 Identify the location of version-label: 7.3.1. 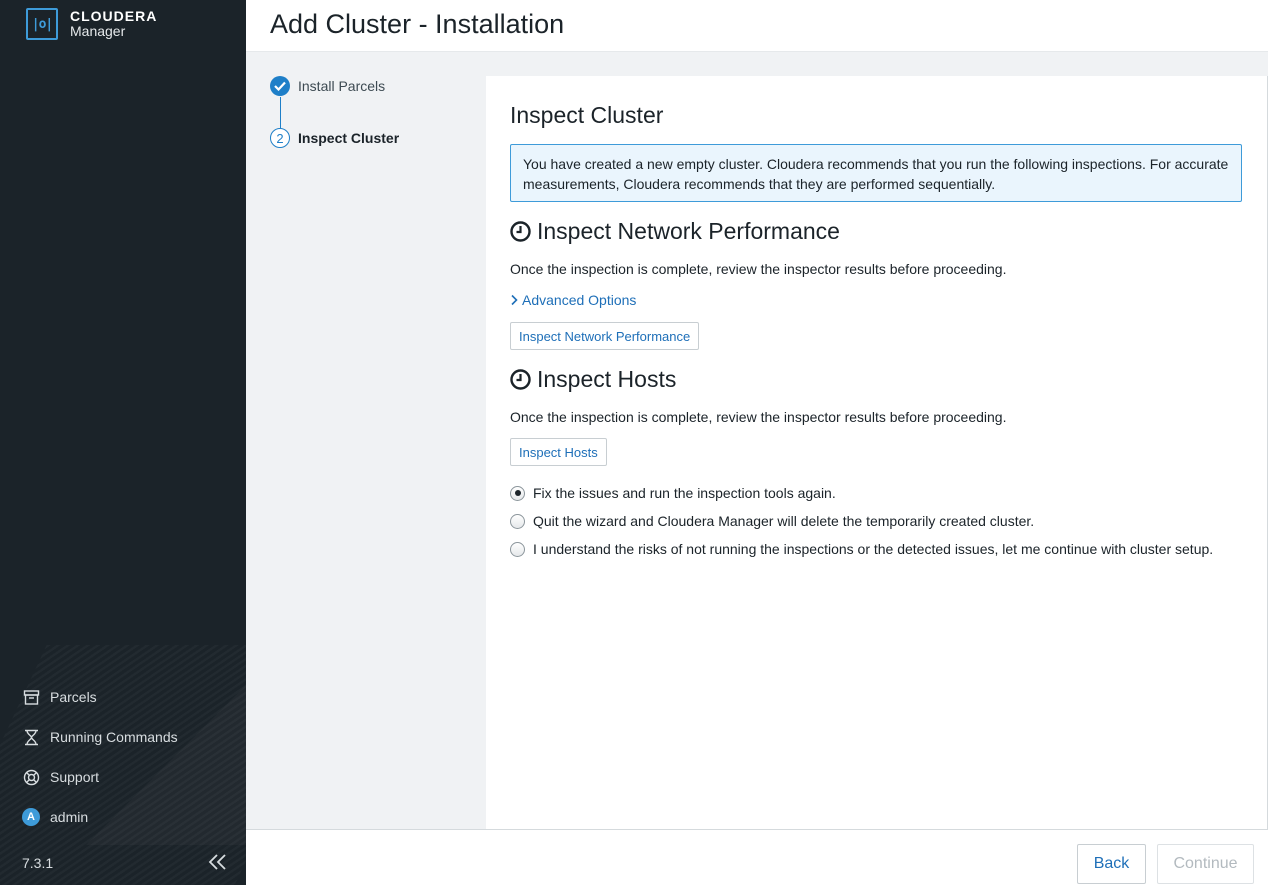
(38, 863).